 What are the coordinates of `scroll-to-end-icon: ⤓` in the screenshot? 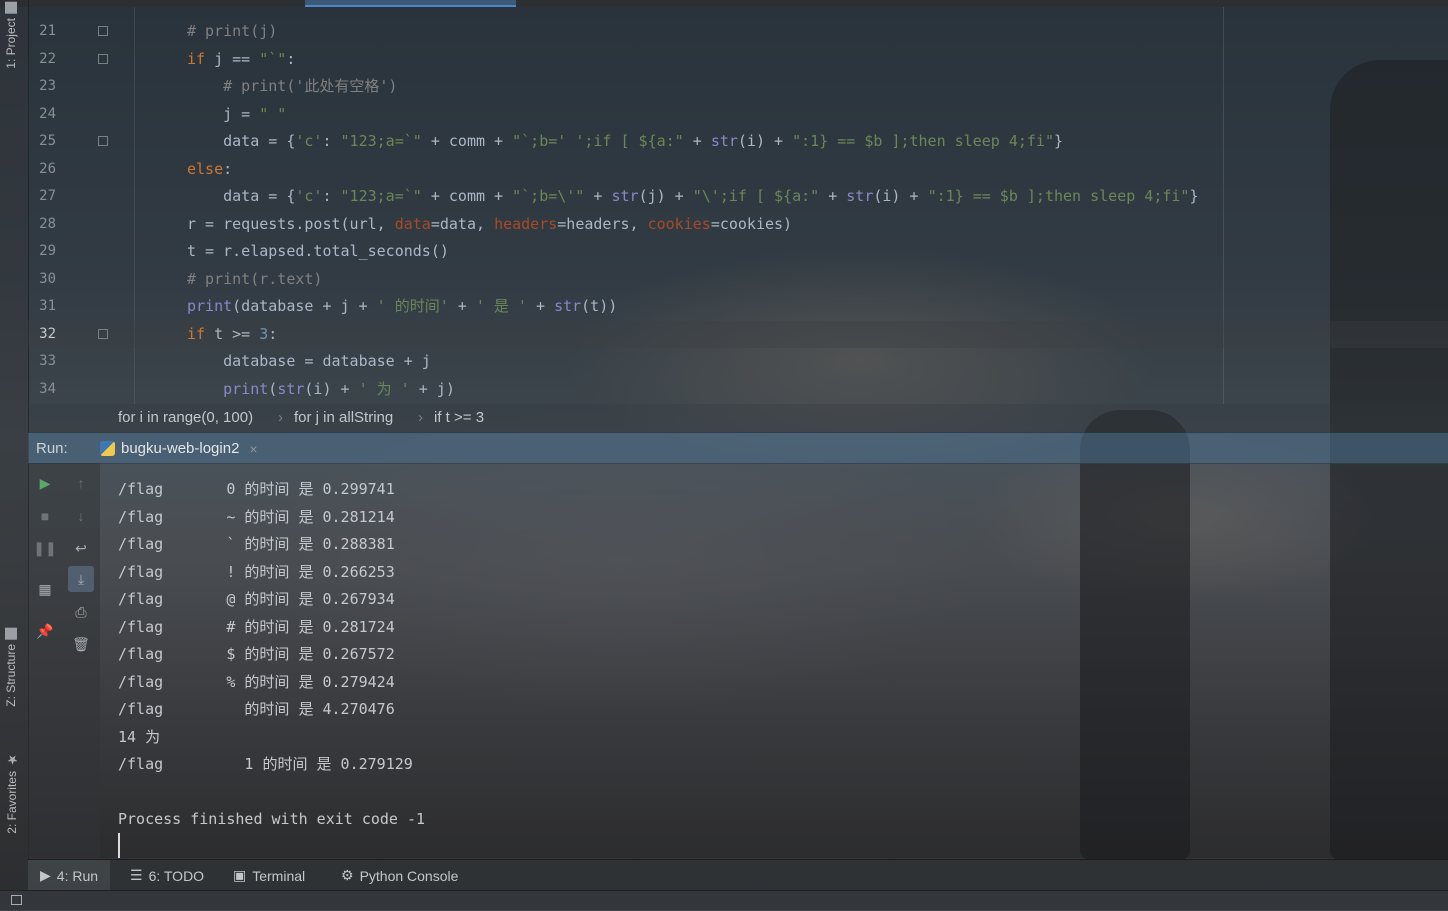 It's located at (81, 579).